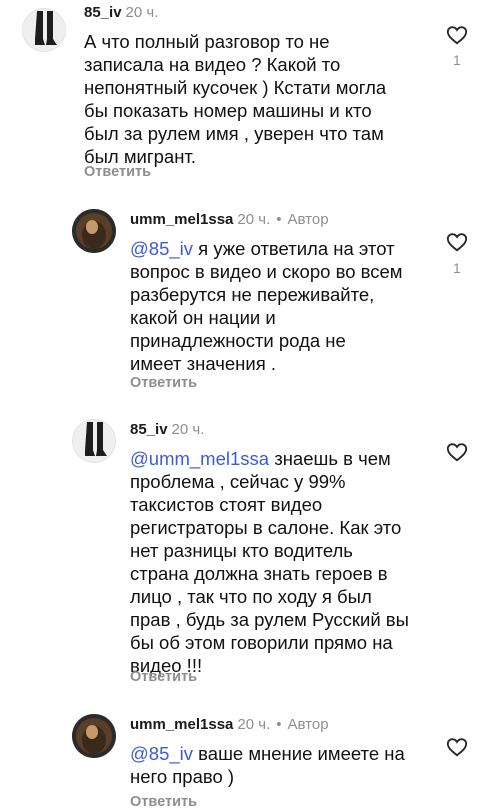 Image resolution: width=496 pixels, height=810 pixels. What do you see at coordinates (252, 294) in the screenshot?
I see `comment-text-line: разберутся не переживайте,` at bounding box center [252, 294].